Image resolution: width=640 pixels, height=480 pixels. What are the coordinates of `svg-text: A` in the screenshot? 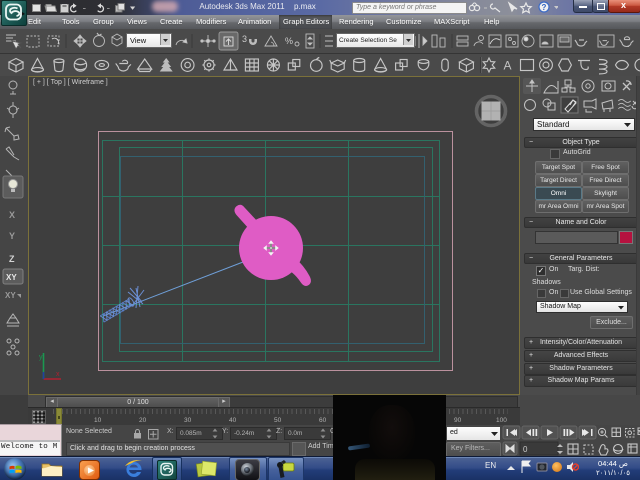 It's located at (508, 66).